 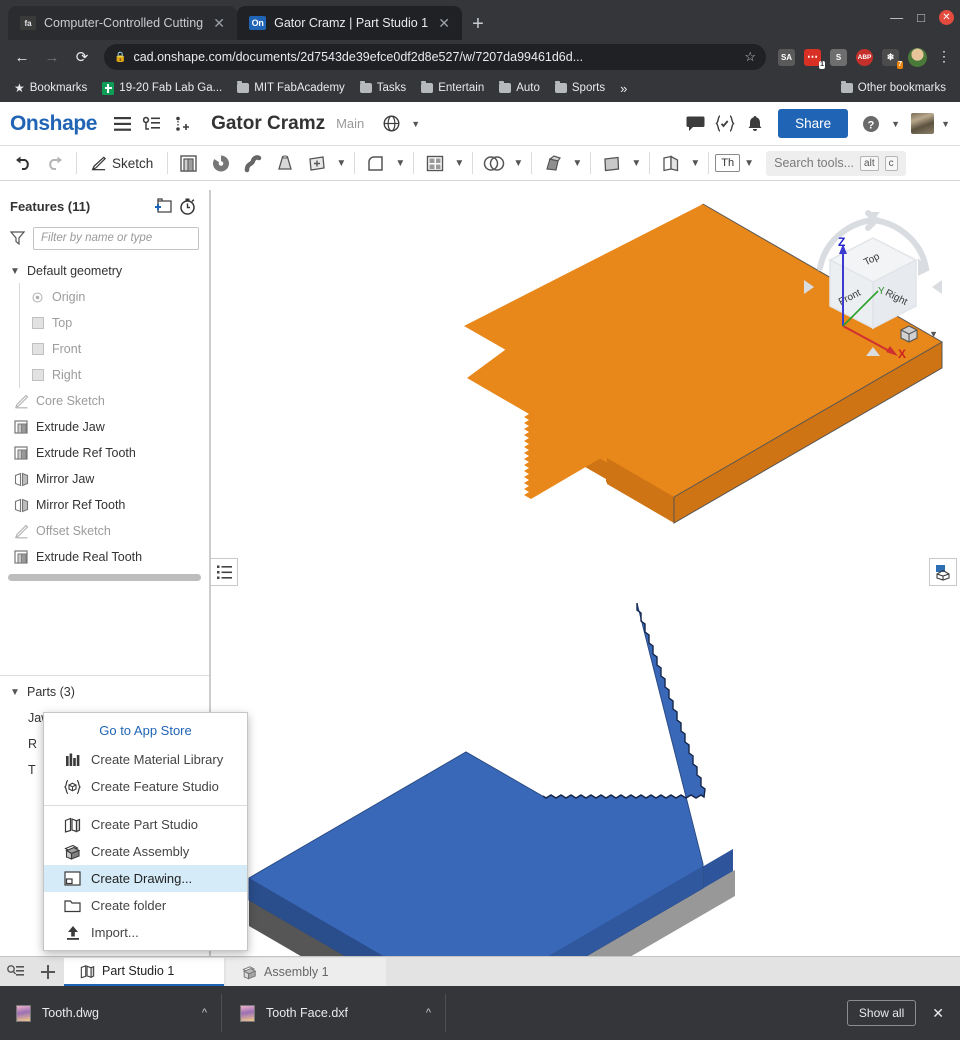 I want to click on tree-item-right: Right, so click(x=104, y=374).